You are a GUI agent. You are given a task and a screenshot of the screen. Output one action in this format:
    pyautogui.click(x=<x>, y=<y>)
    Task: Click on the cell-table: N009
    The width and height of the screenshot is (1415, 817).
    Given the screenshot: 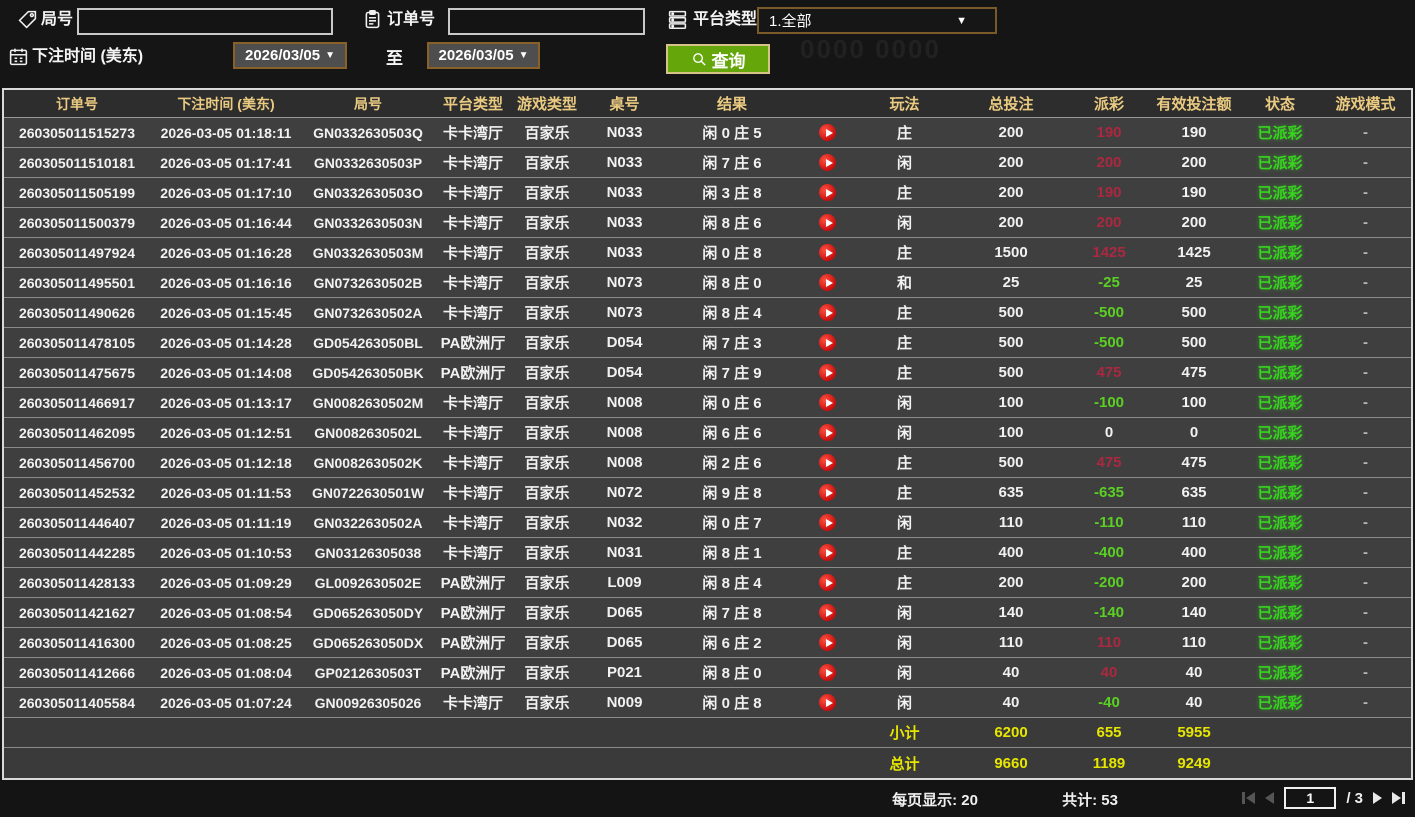 What is the action you would take?
    pyautogui.click(x=624, y=702)
    